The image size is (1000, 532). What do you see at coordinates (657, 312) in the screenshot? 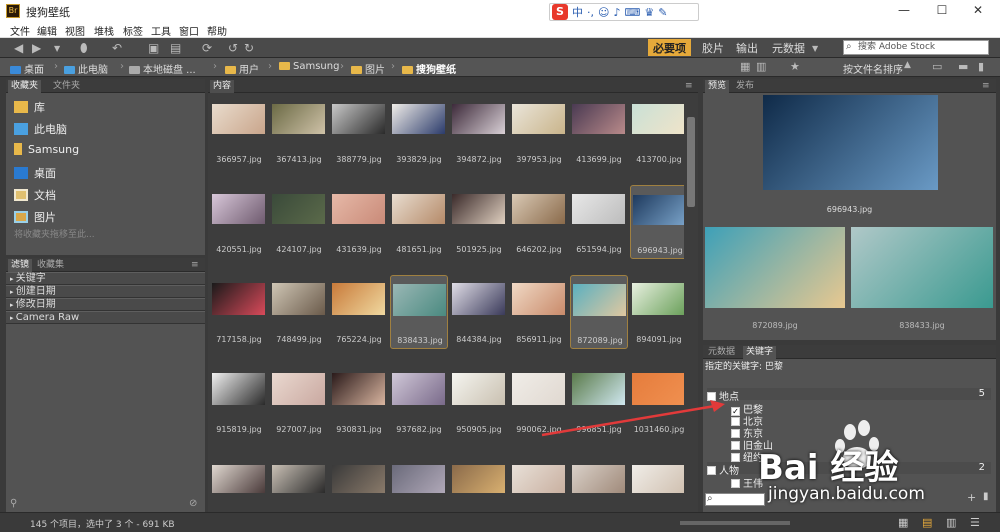
I see `thumbnail-item: 894091.jpg` at bounding box center [657, 312].